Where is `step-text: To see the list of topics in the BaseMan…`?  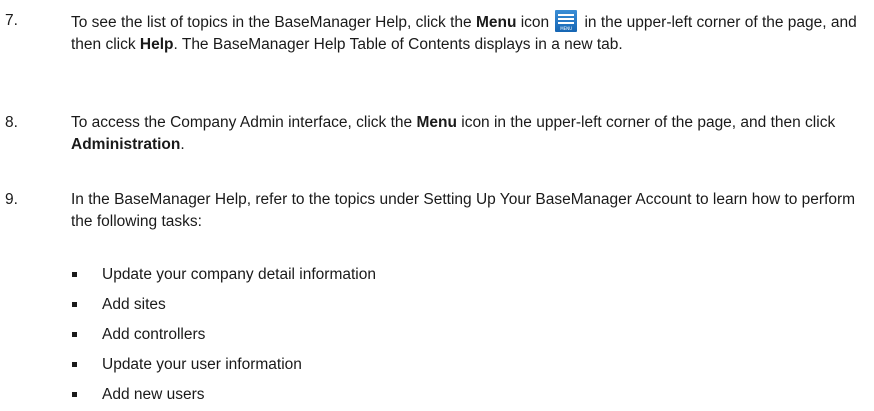
step-text: To see the list of topics in the BaseMan… is located at coordinates (471, 33).